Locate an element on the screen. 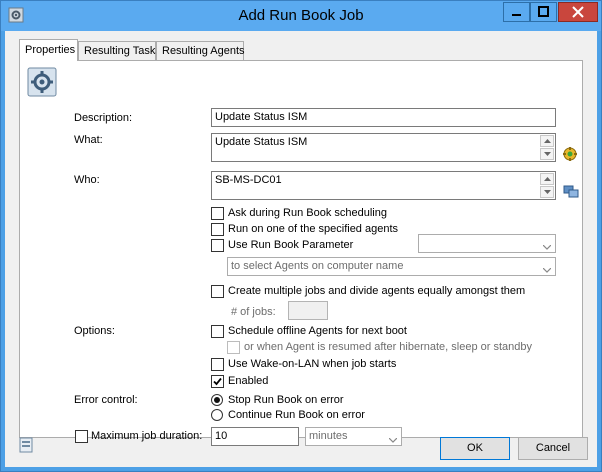  what-value: Update Status ISM is located at coordinates (261, 142).